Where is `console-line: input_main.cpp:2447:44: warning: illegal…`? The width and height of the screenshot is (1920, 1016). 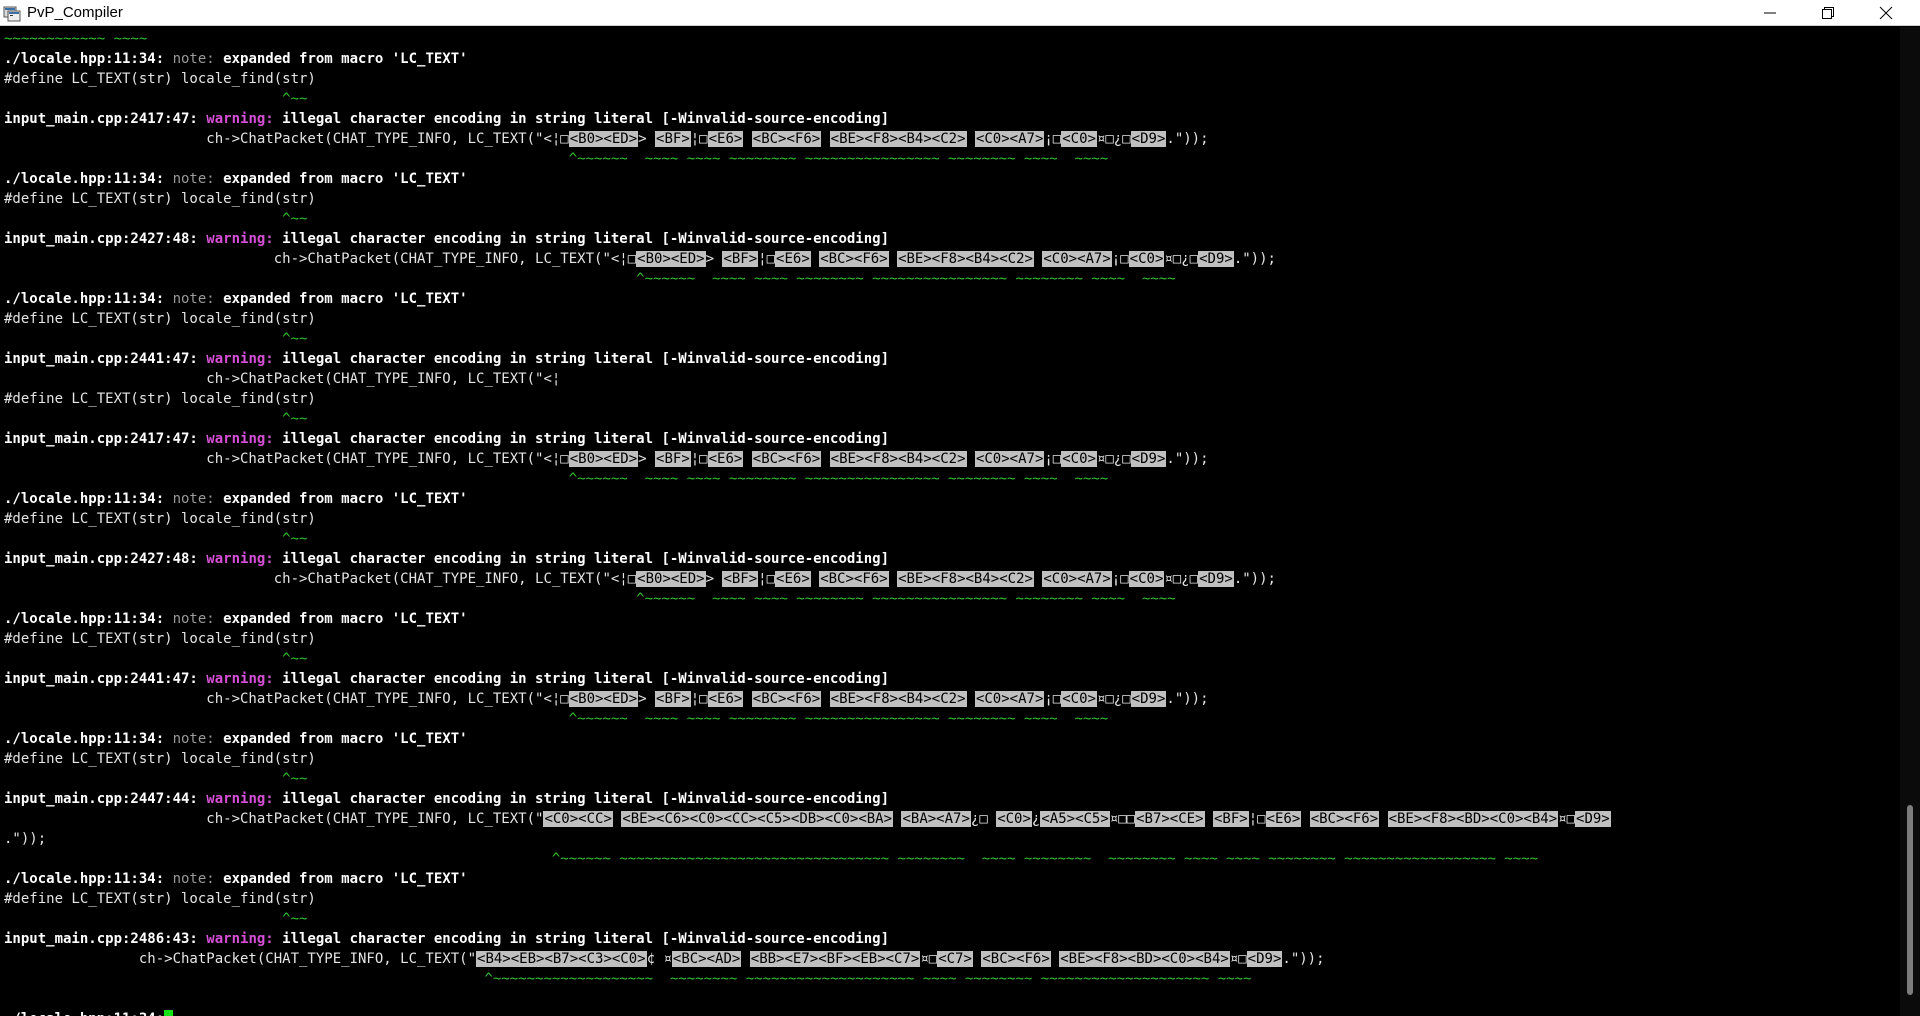 console-line: input_main.cpp:2447:44: warning: illegal… is located at coordinates (446, 799).